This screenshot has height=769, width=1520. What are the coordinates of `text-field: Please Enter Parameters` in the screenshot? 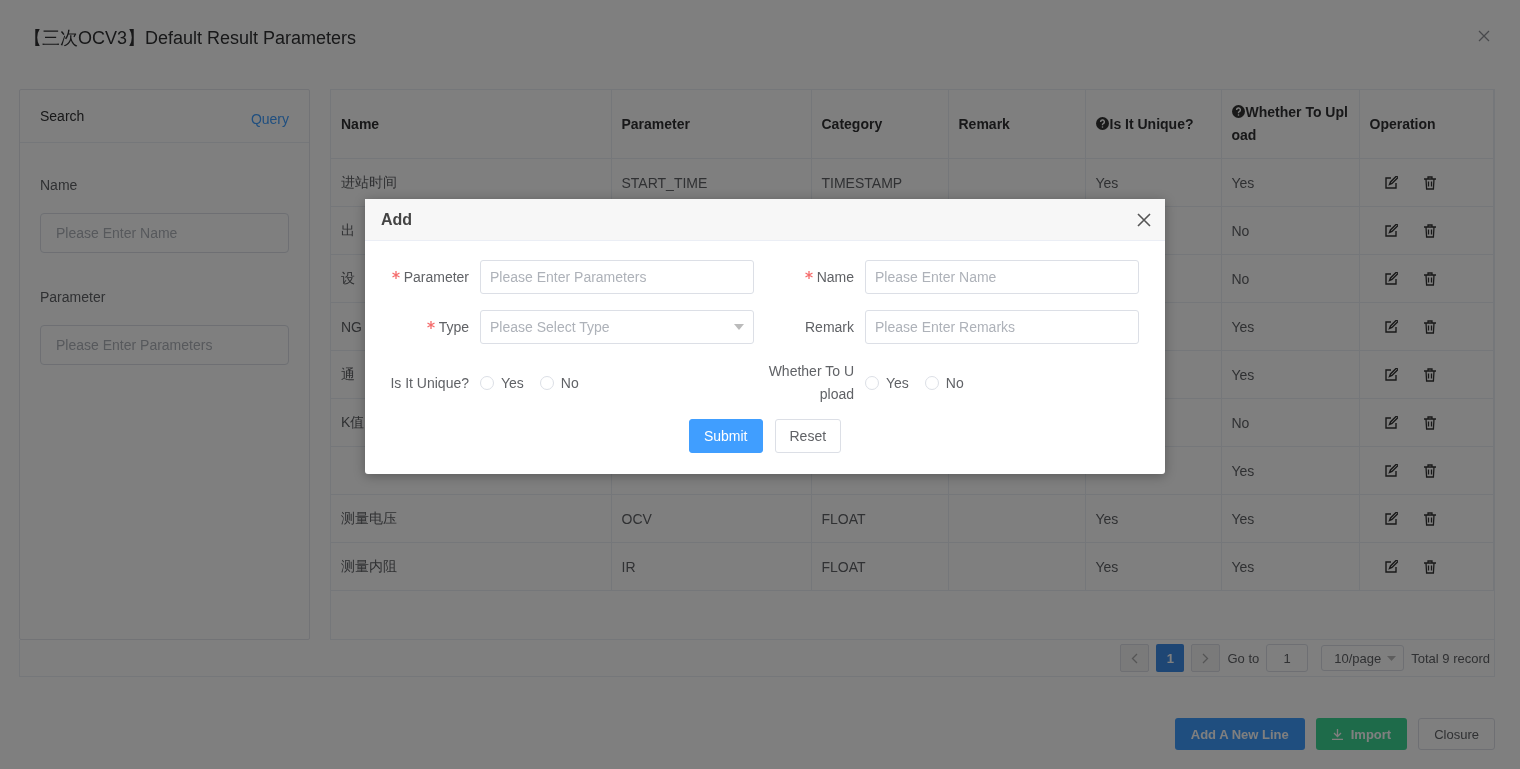 It's located at (617, 277).